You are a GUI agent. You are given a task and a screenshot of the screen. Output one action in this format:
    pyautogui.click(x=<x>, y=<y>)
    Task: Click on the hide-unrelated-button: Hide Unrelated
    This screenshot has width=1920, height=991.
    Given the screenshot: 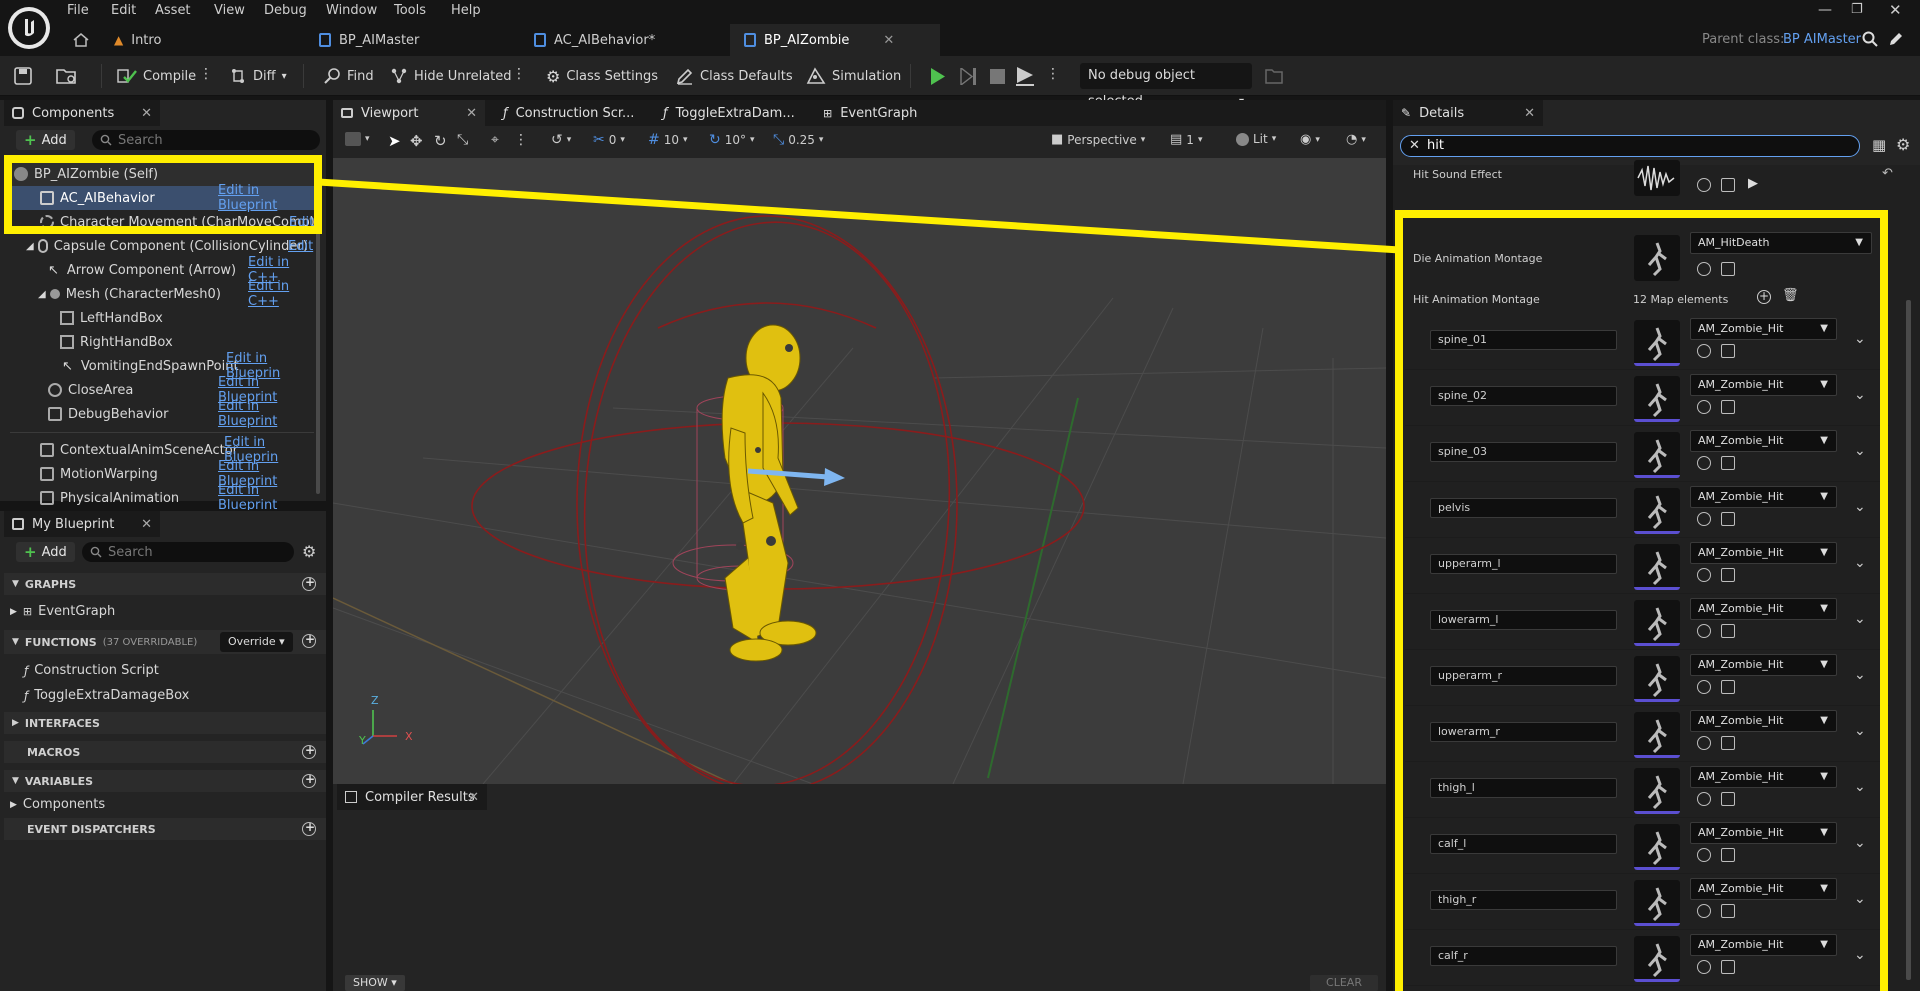 What is the action you would take?
    pyautogui.click(x=451, y=76)
    